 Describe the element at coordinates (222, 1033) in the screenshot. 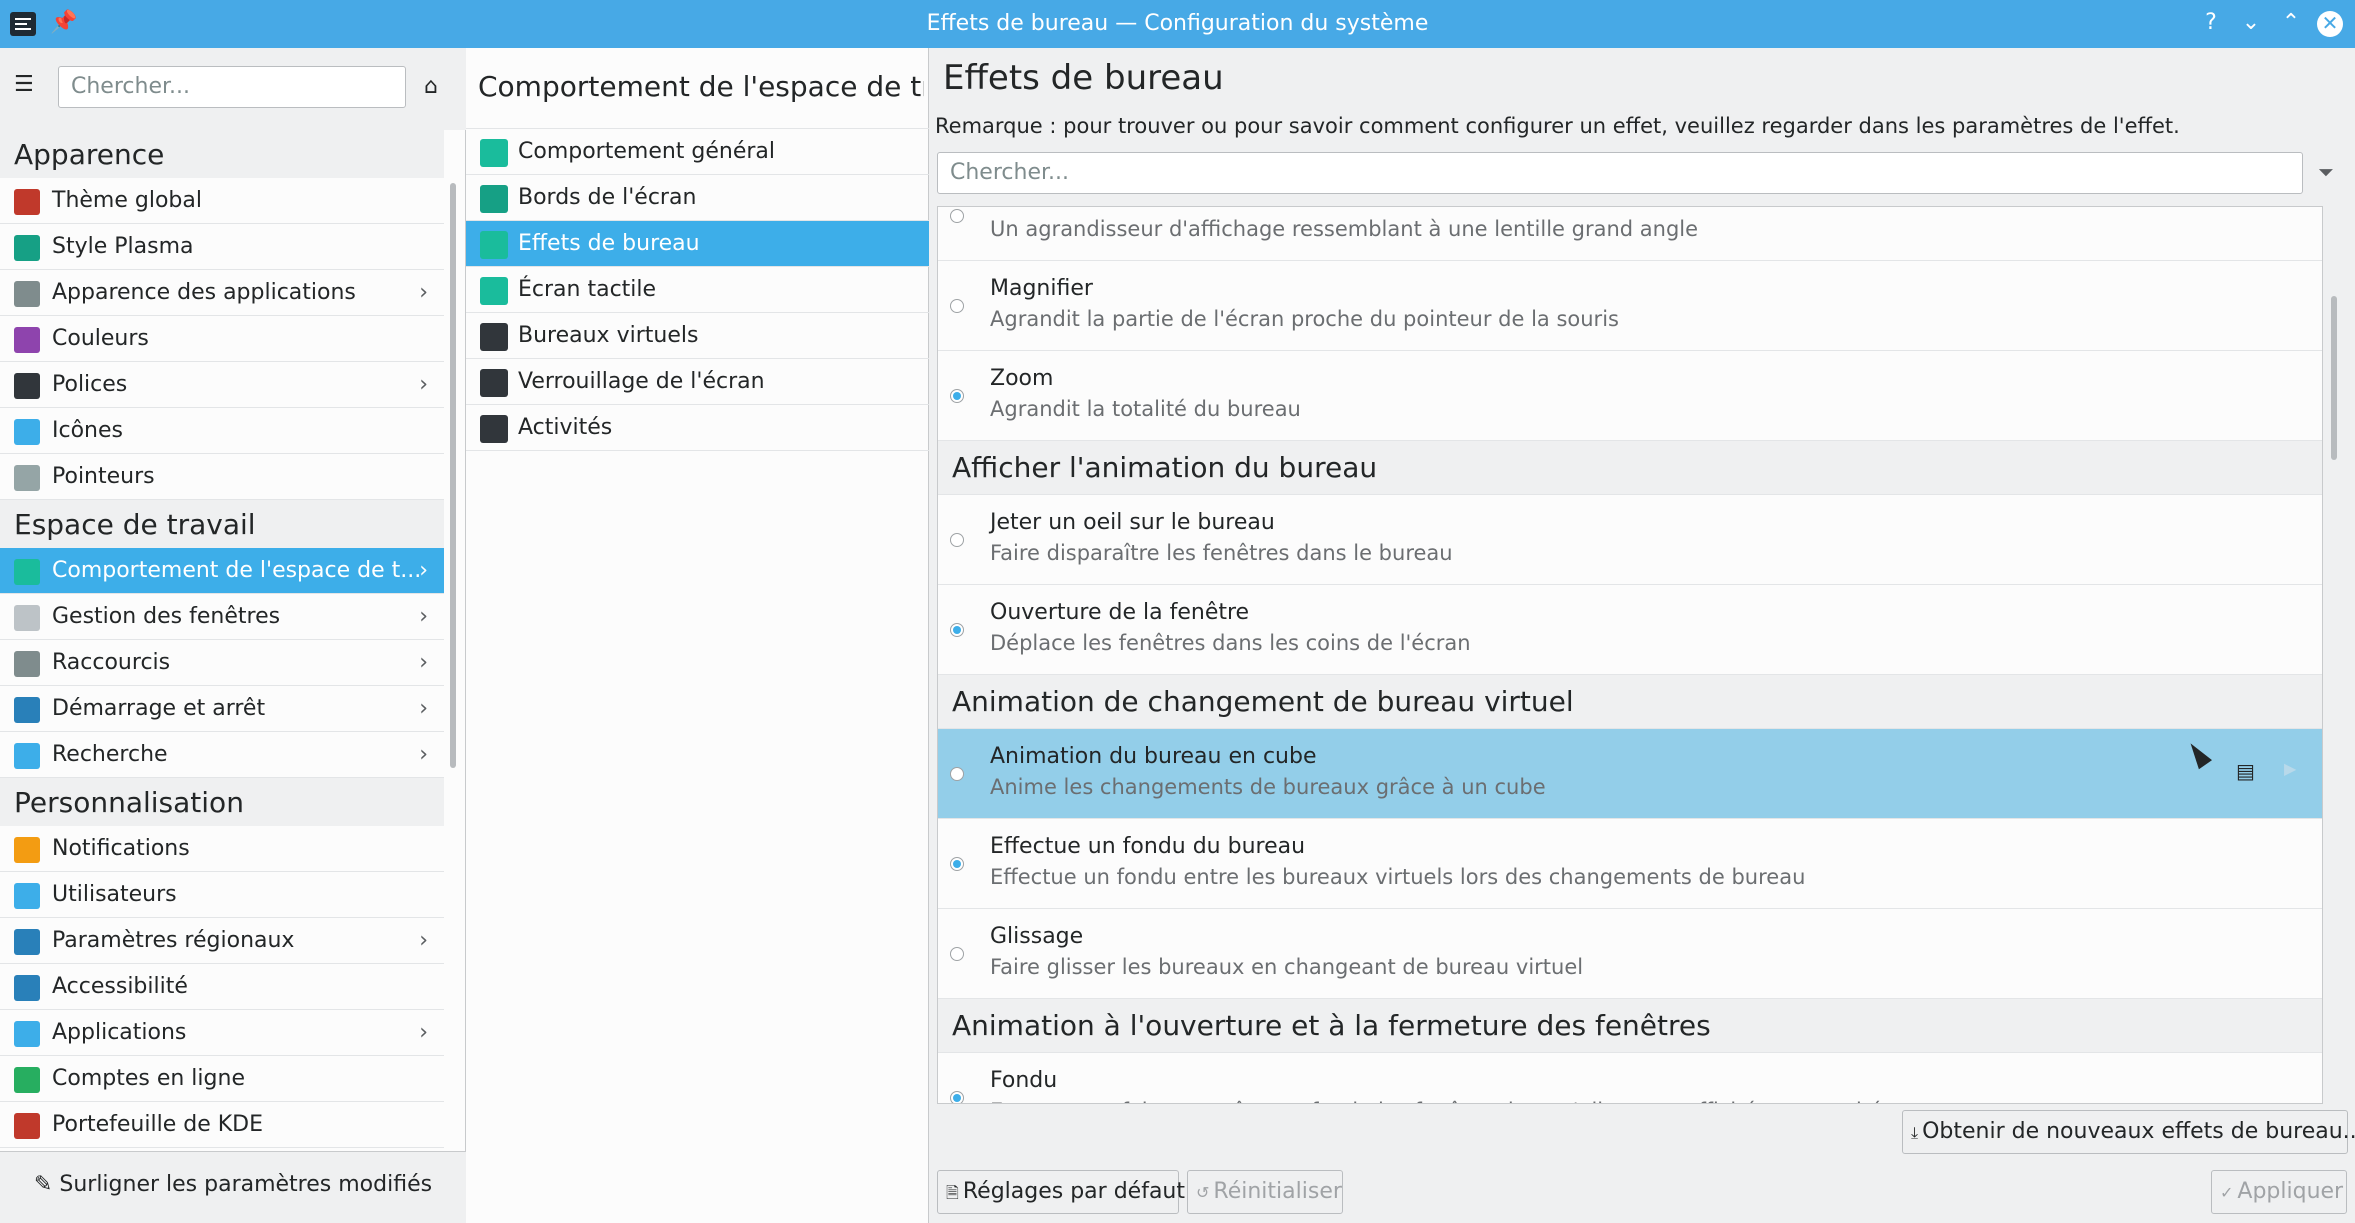

I see `sidebar-item: Applications ›` at that location.